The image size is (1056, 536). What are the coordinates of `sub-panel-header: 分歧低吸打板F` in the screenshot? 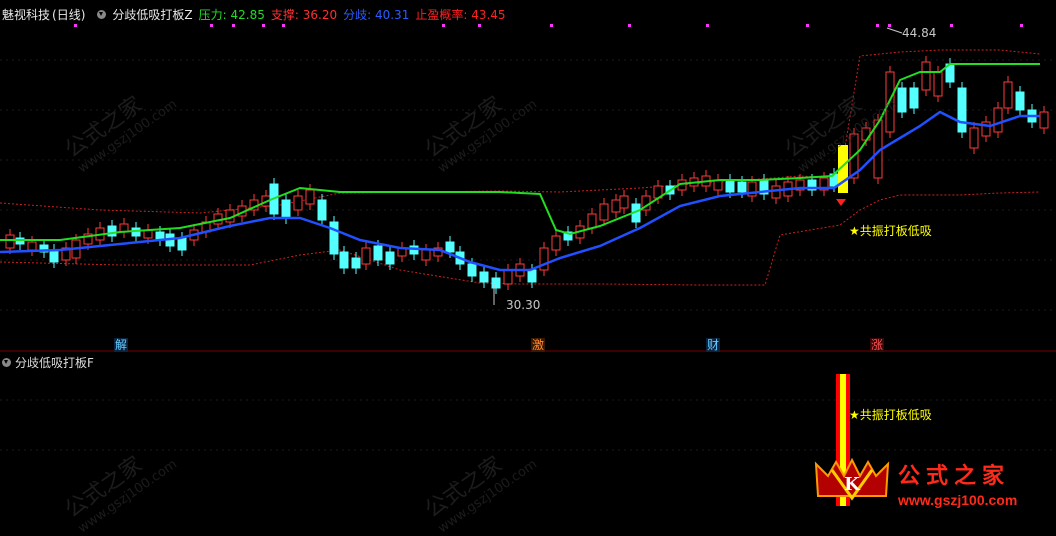 It's located at (48, 362).